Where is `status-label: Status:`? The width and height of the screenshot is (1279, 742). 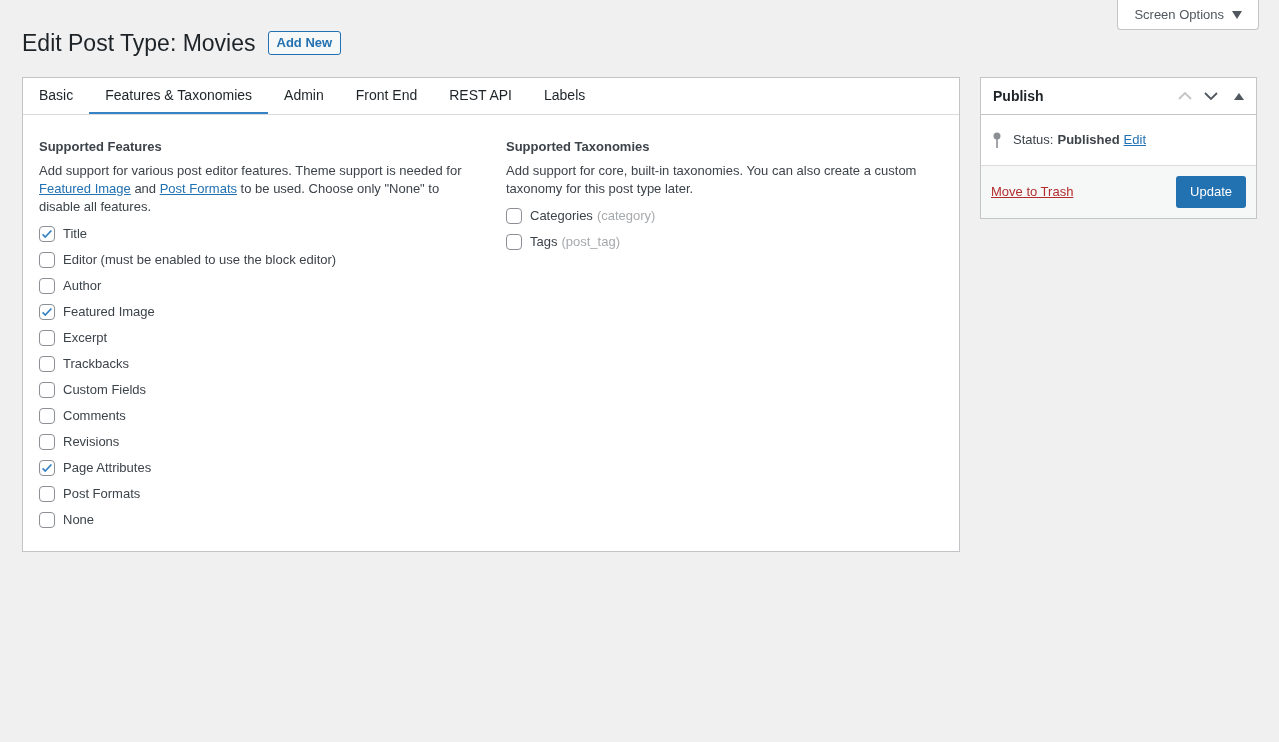
status-label: Status: is located at coordinates (1033, 140).